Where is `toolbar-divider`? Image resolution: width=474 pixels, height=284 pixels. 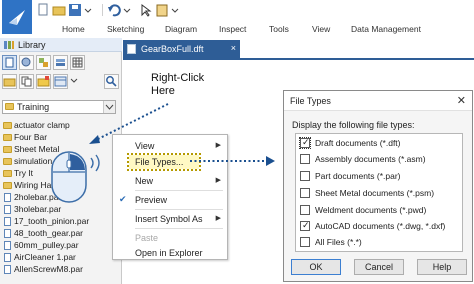
toolbar-divider is located at coordinates (102, 10).